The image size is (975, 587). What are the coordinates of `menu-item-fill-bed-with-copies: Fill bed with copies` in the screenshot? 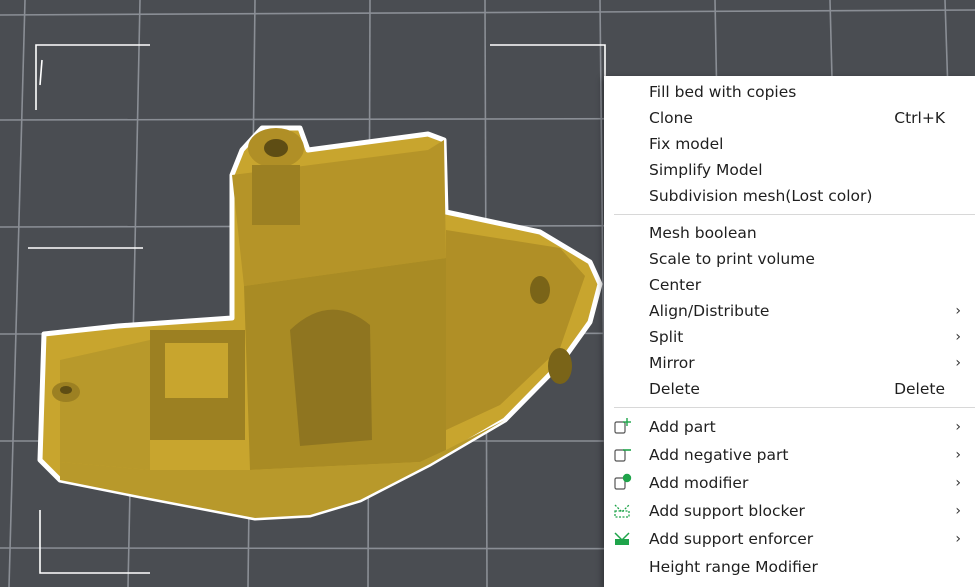 It's located at (789, 92).